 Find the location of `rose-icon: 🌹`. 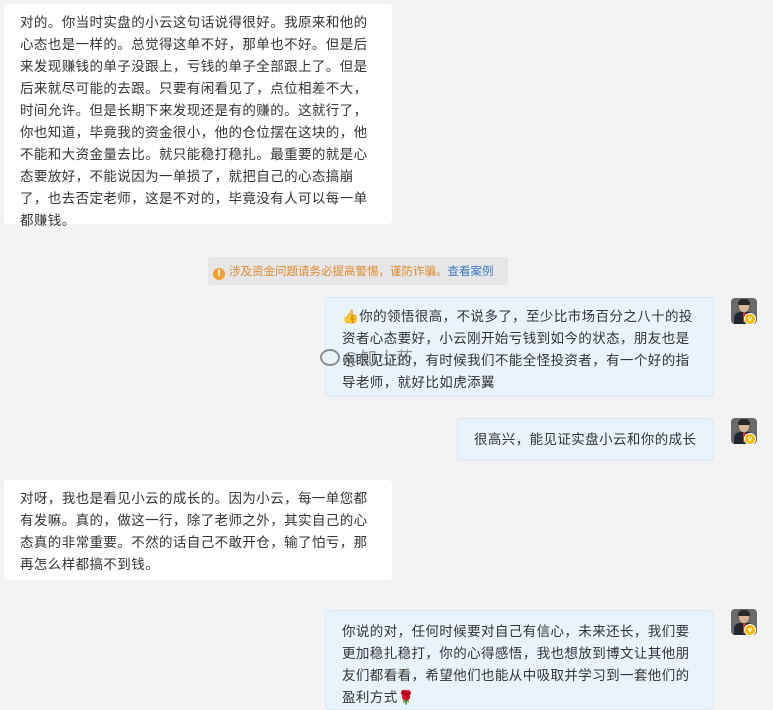

rose-icon: 🌹 is located at coordinates (406, 698).